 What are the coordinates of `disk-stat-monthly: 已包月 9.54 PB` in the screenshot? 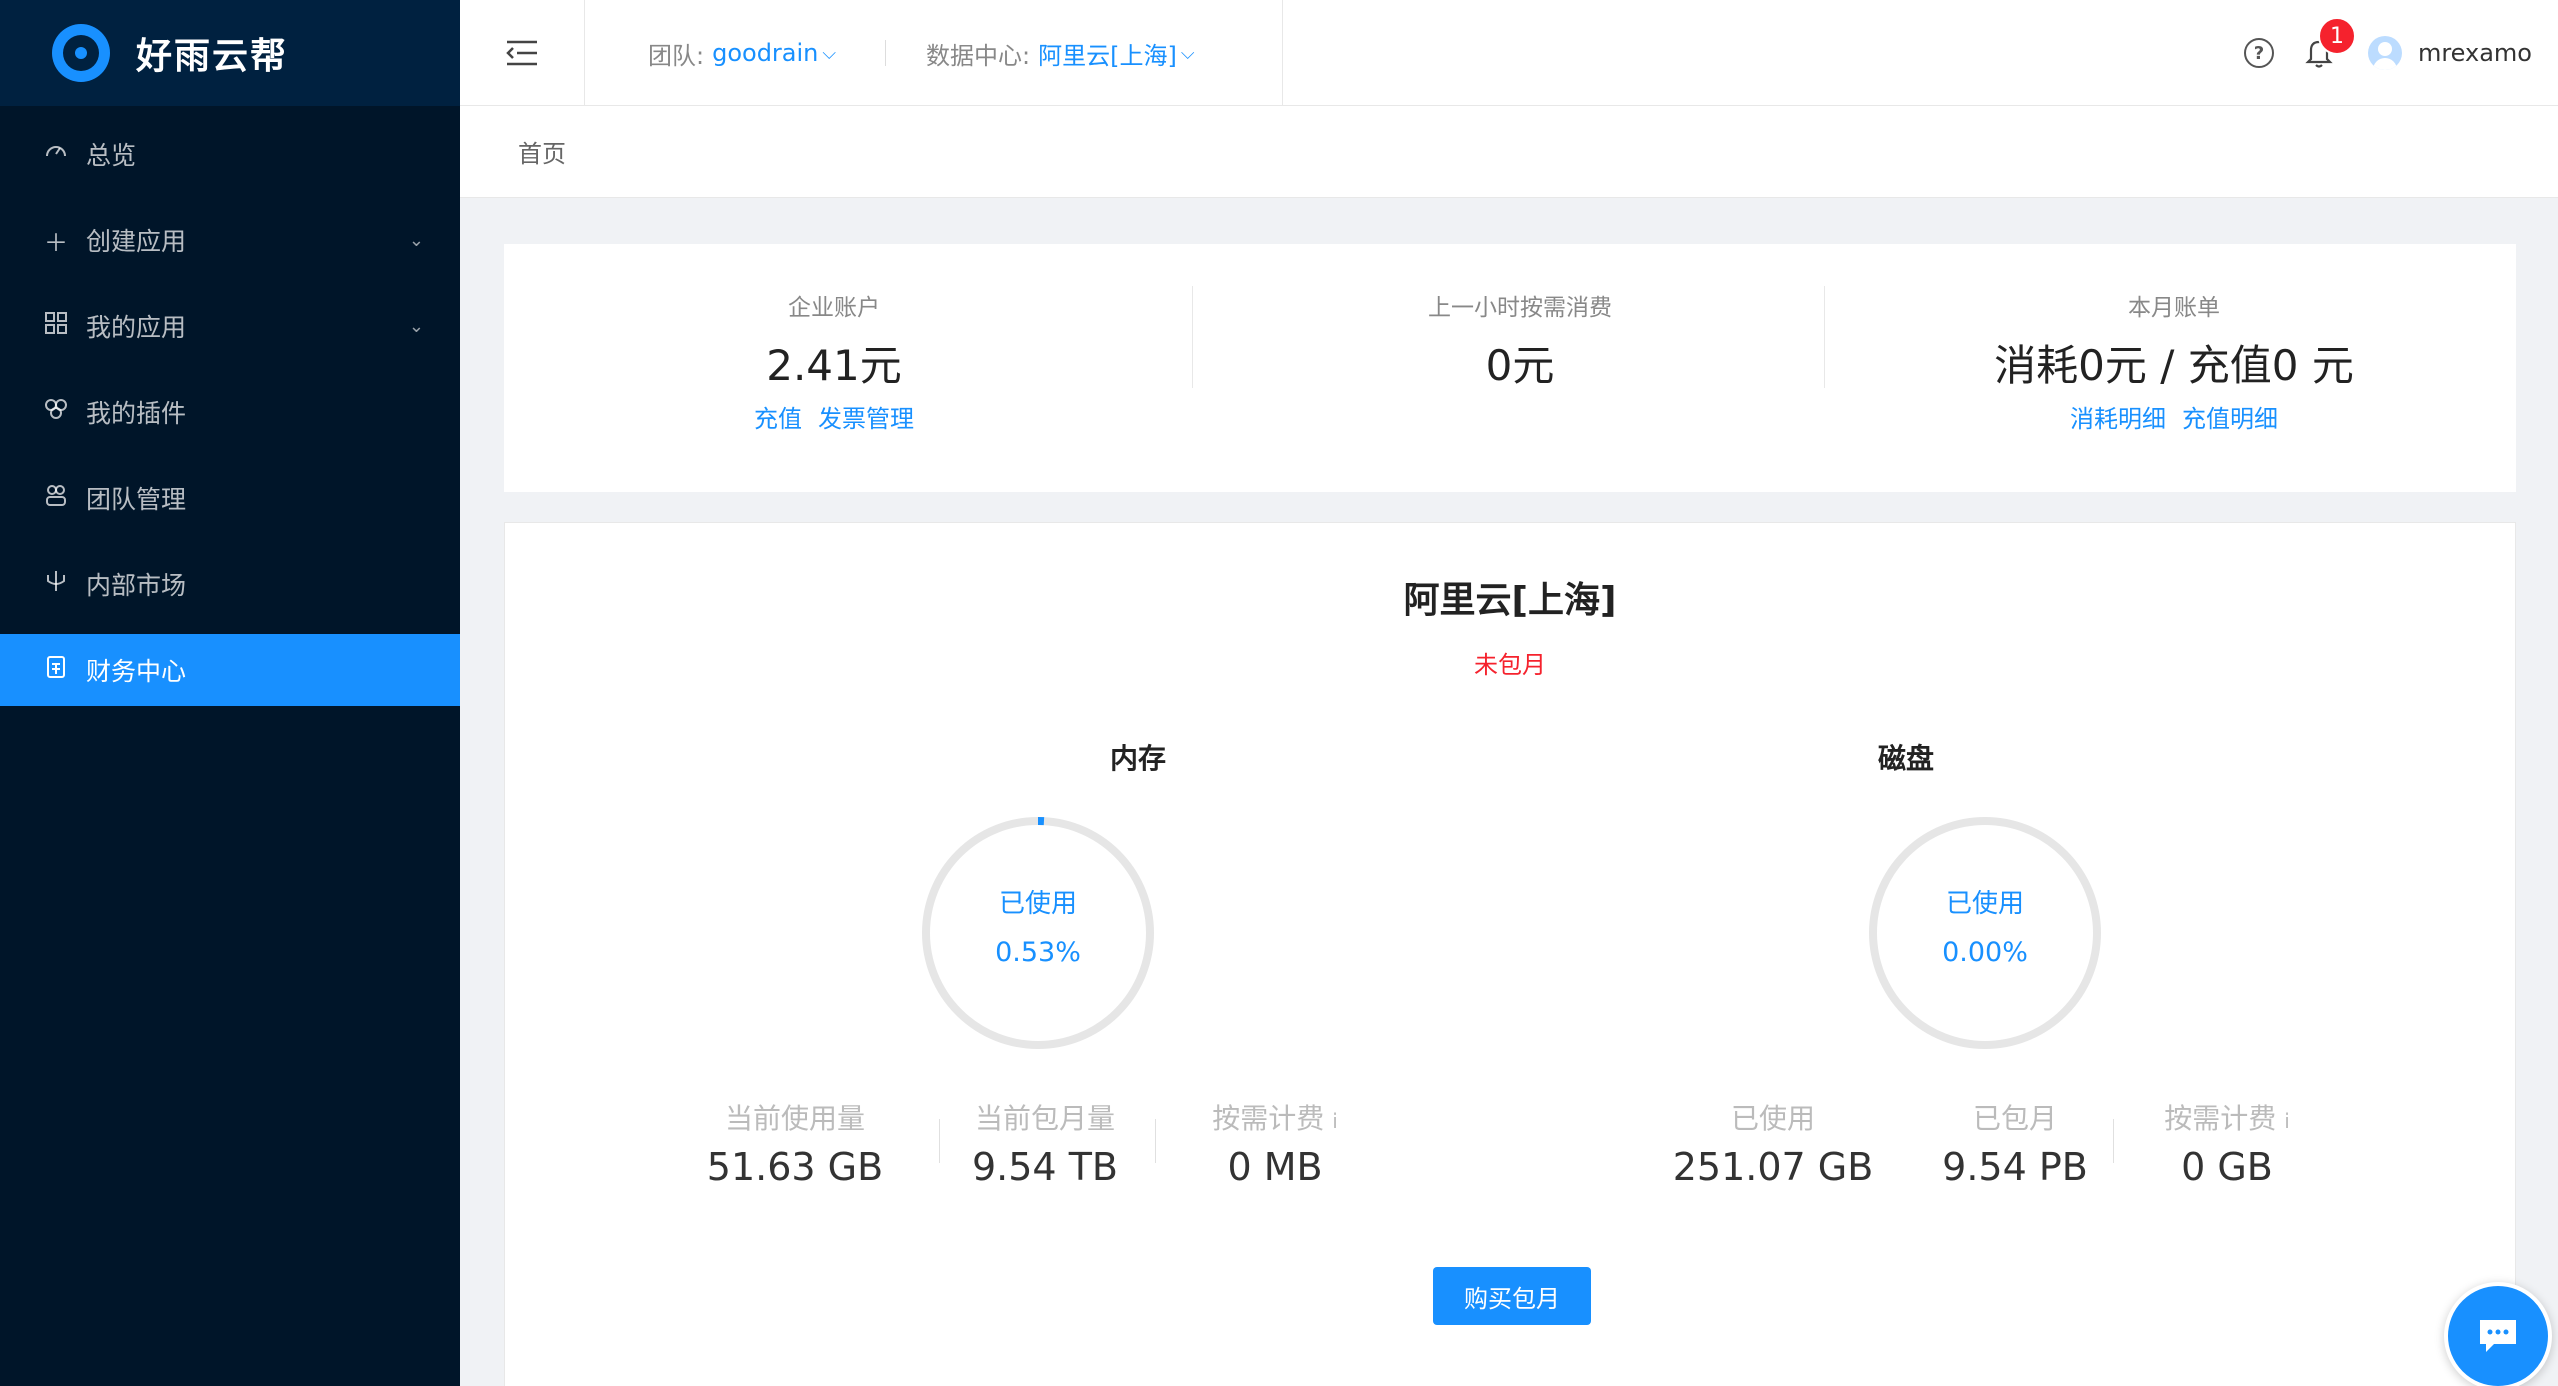 It's located at (2015, 1143).